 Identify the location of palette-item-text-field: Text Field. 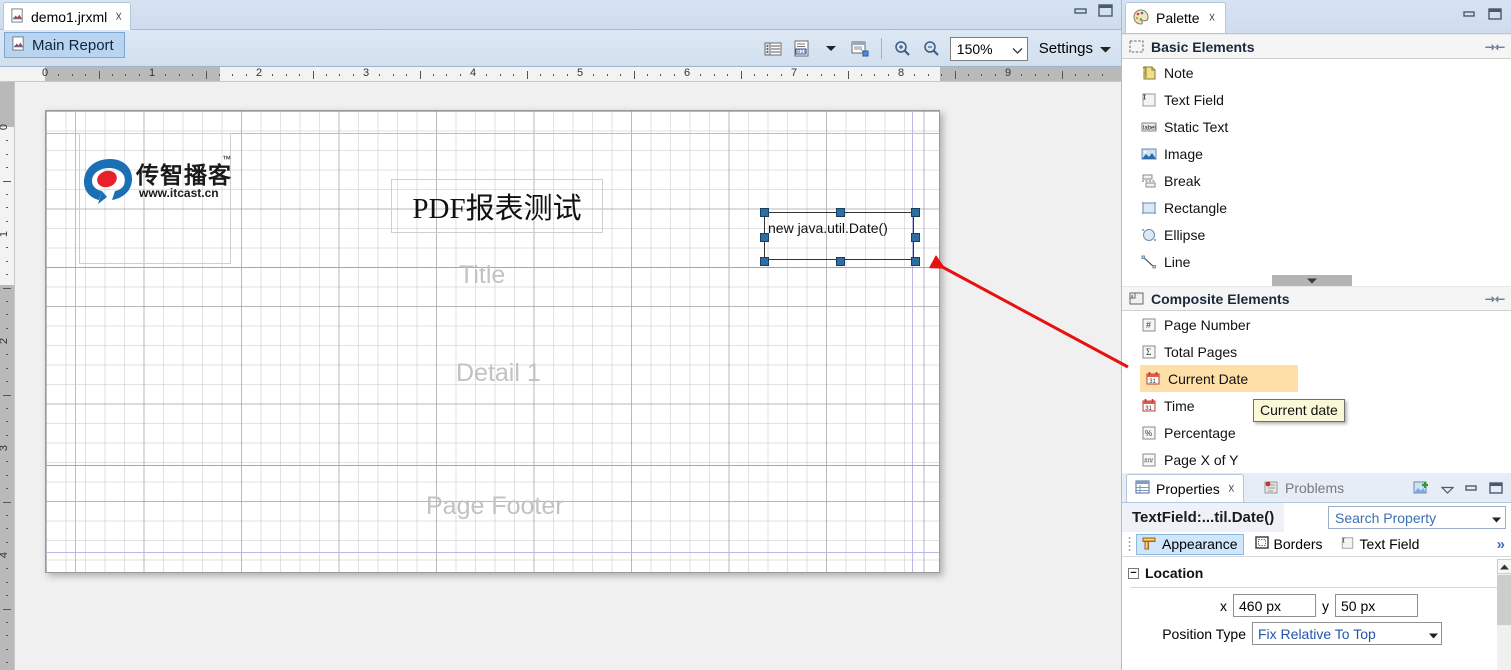
(1316, 99).